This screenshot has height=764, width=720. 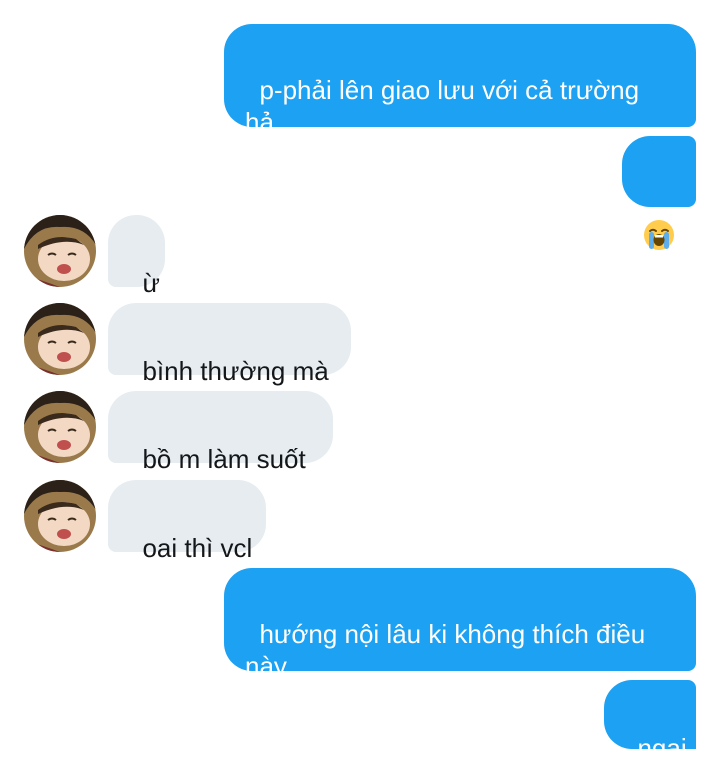 What do you see at coordinates (224, 459) in the screenshot?
I see `message-text: bồ m làm suốt` at bounding box center [224, 459].